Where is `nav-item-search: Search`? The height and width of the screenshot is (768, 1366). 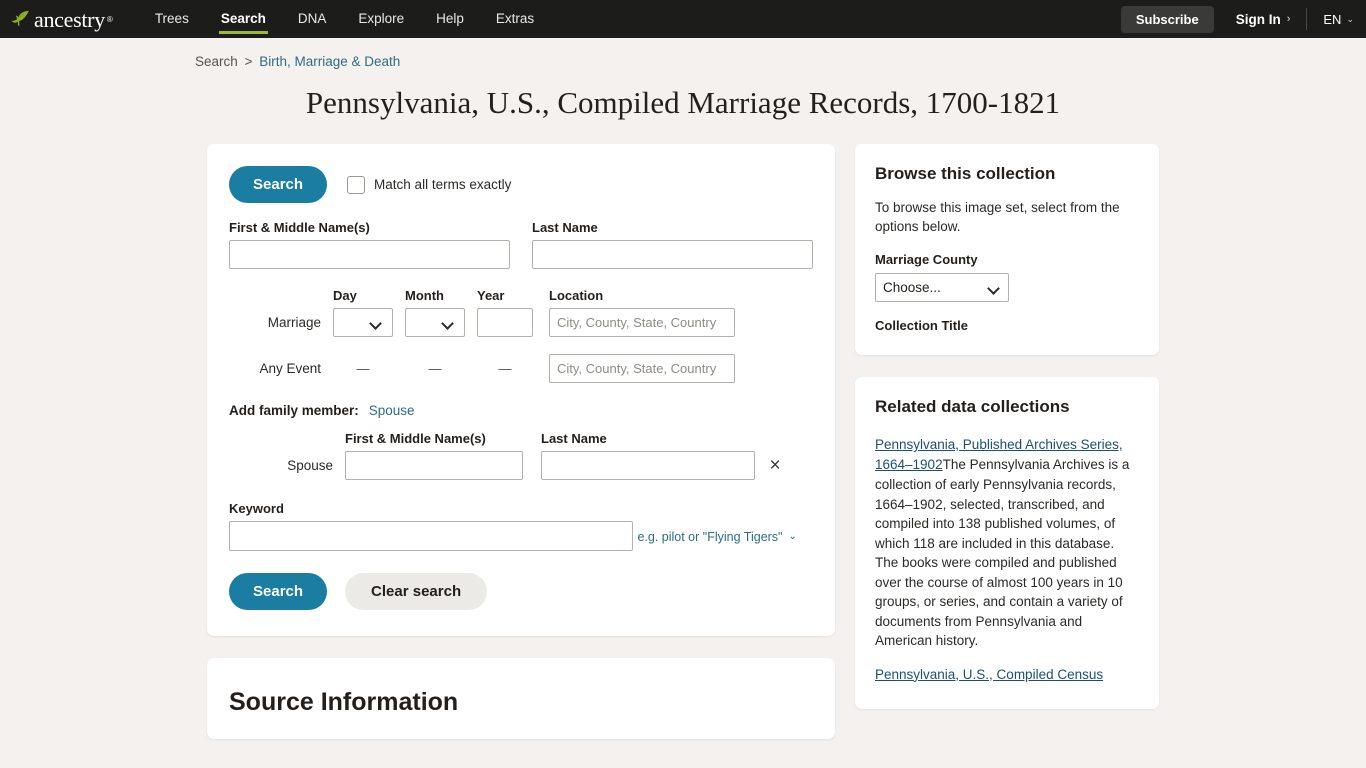
nav-item-search: Search is located at coordinates (243, 19).